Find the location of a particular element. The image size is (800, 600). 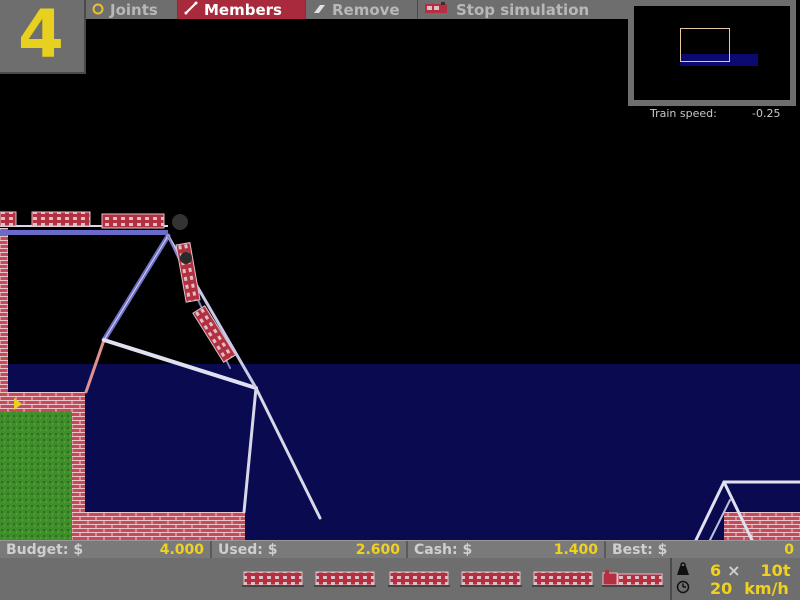

upper-deck is located at coordinates (84, 232).